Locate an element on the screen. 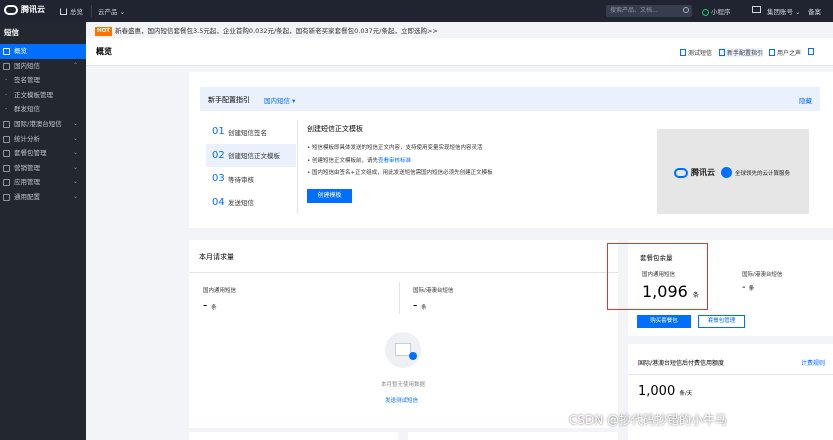  home-icon is located at coordinates (63, 11).